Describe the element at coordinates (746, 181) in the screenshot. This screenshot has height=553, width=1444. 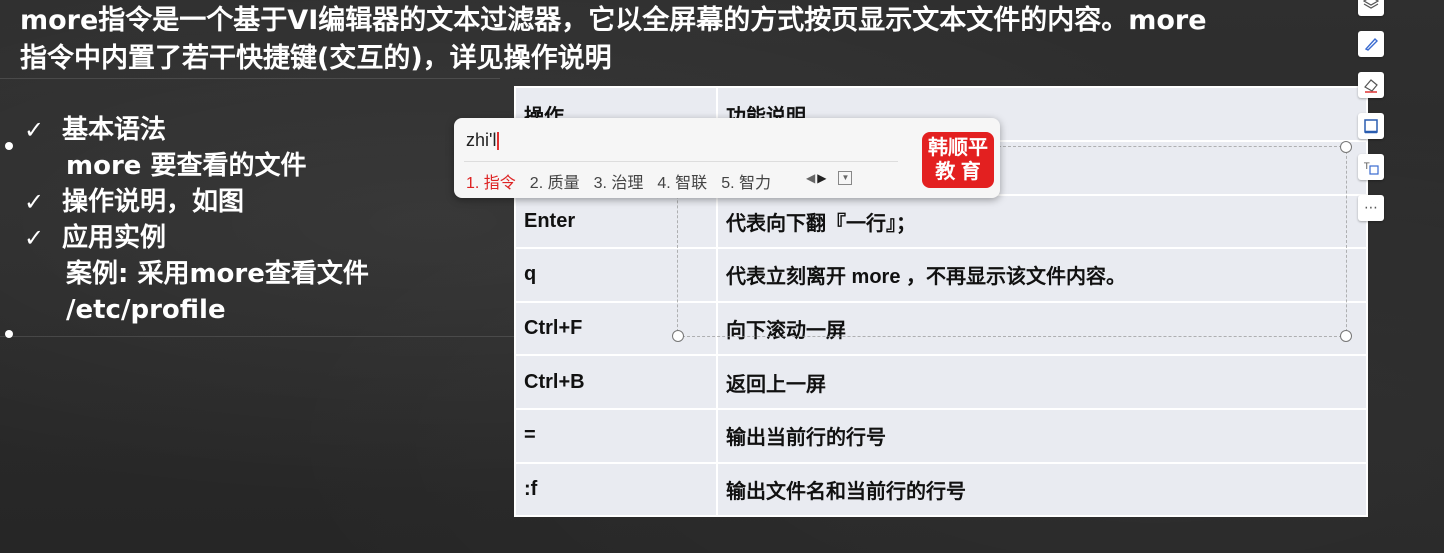
I see `ime-candidate: 5. 智力` at that location.